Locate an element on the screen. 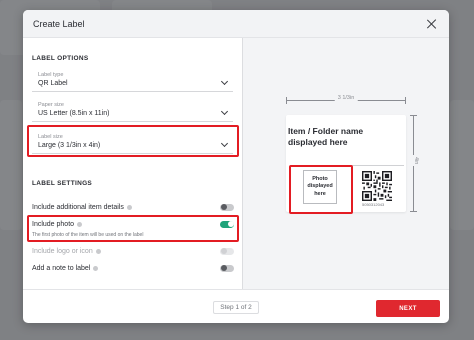 The width and height of the screenshot is (474, 340). width-dimension: 3 1/3in is located at coordinates (346, 100).